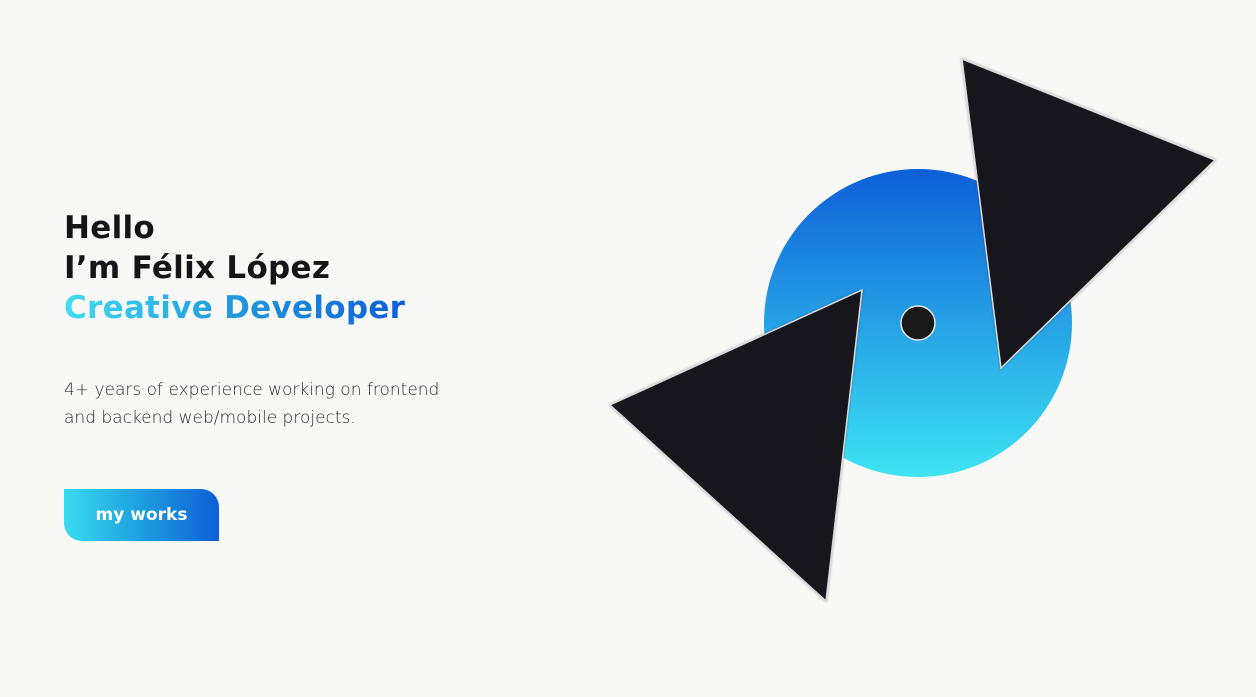 This screenshot has width=1256, height=697. I want to click on lower-triangle, so click(735, 445).